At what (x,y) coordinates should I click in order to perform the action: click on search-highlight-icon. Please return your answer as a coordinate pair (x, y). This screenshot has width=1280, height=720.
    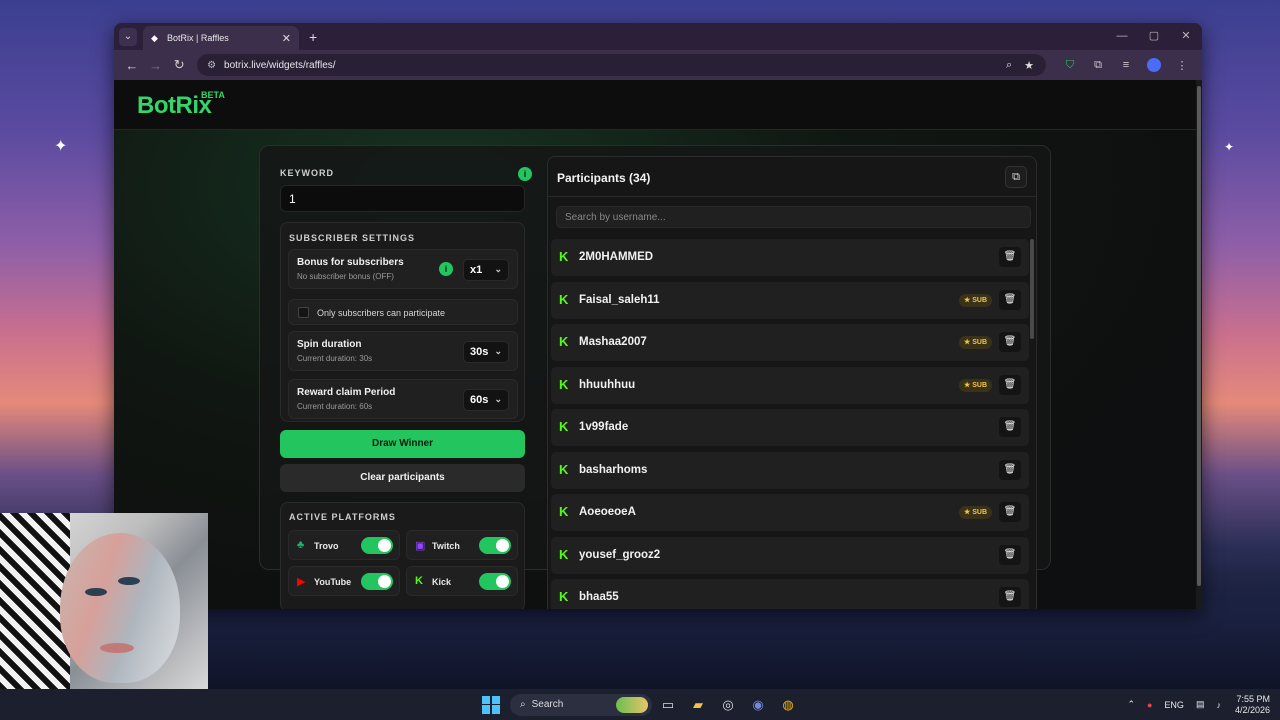
    Looking at the image, I should click on (632, 704).